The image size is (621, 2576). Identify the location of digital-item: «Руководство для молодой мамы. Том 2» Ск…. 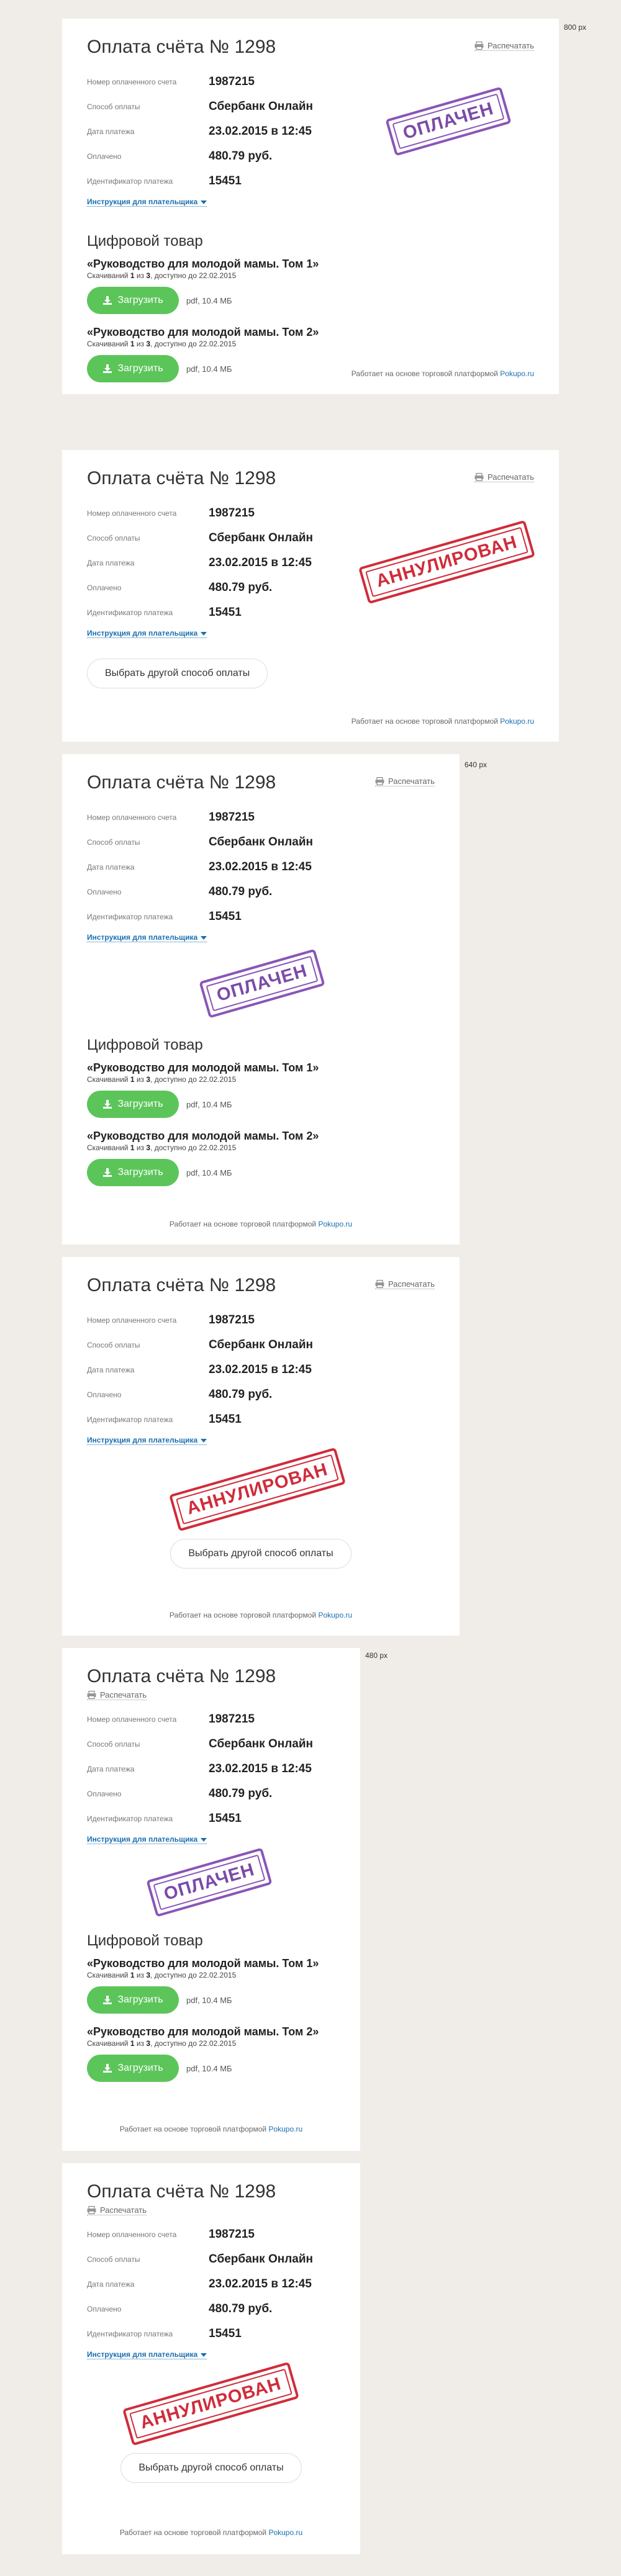
(261, 1157).